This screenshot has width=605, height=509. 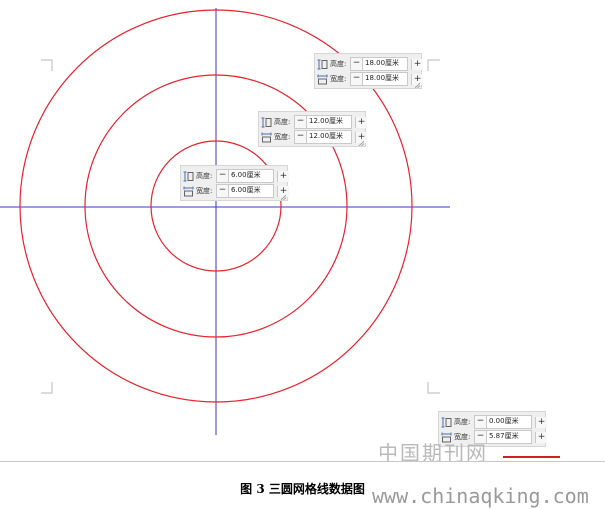 I want to click on height-input: 18.00厘米, so click(x=385, y=64).